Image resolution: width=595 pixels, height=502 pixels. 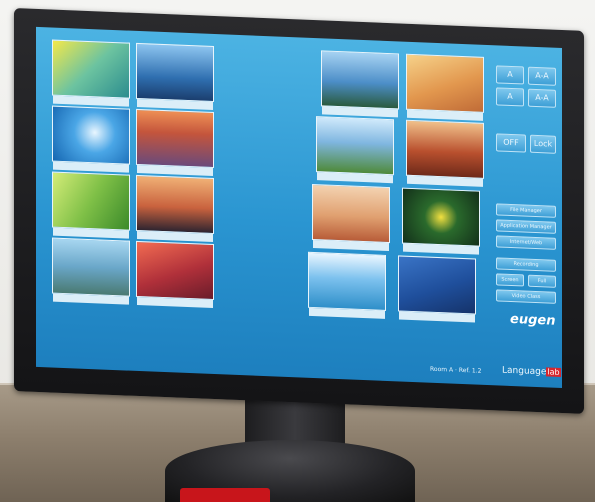 I want to click on language-text: Language, so click(x=524, y=371).